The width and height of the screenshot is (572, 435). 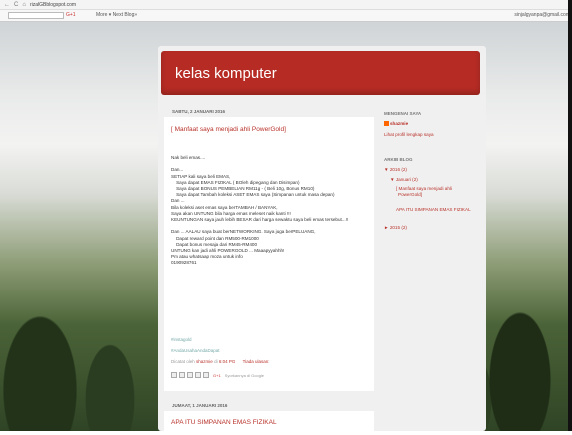 What do you see at coordinates (542, 15) in the screenshot?
I see `user-email: sinjalgyanpa@gmail.com` at bounding box center [542, 15].